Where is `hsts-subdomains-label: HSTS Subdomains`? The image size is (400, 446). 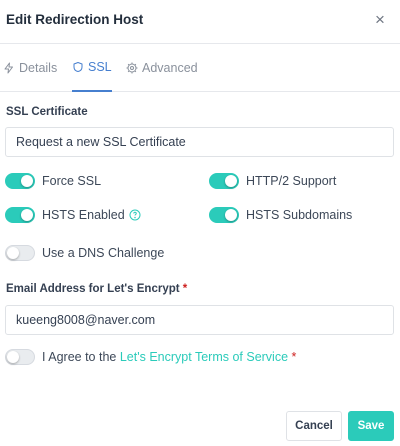
hsts-subdomains-label: HSTS Subdomains is located at coordinates (299, 215).